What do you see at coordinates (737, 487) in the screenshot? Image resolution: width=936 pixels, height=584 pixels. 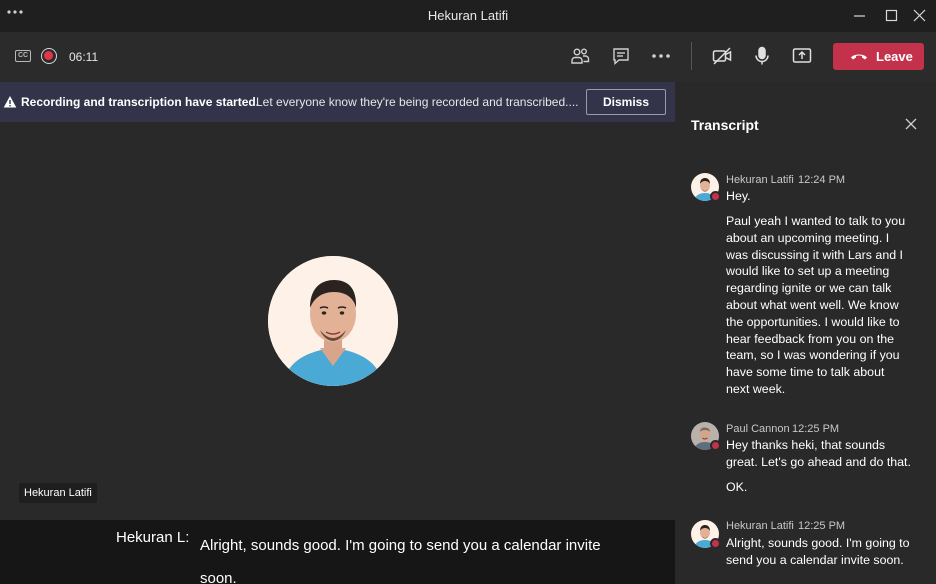 I see `transcript-message: OK.` at bounding box center [737, 487].